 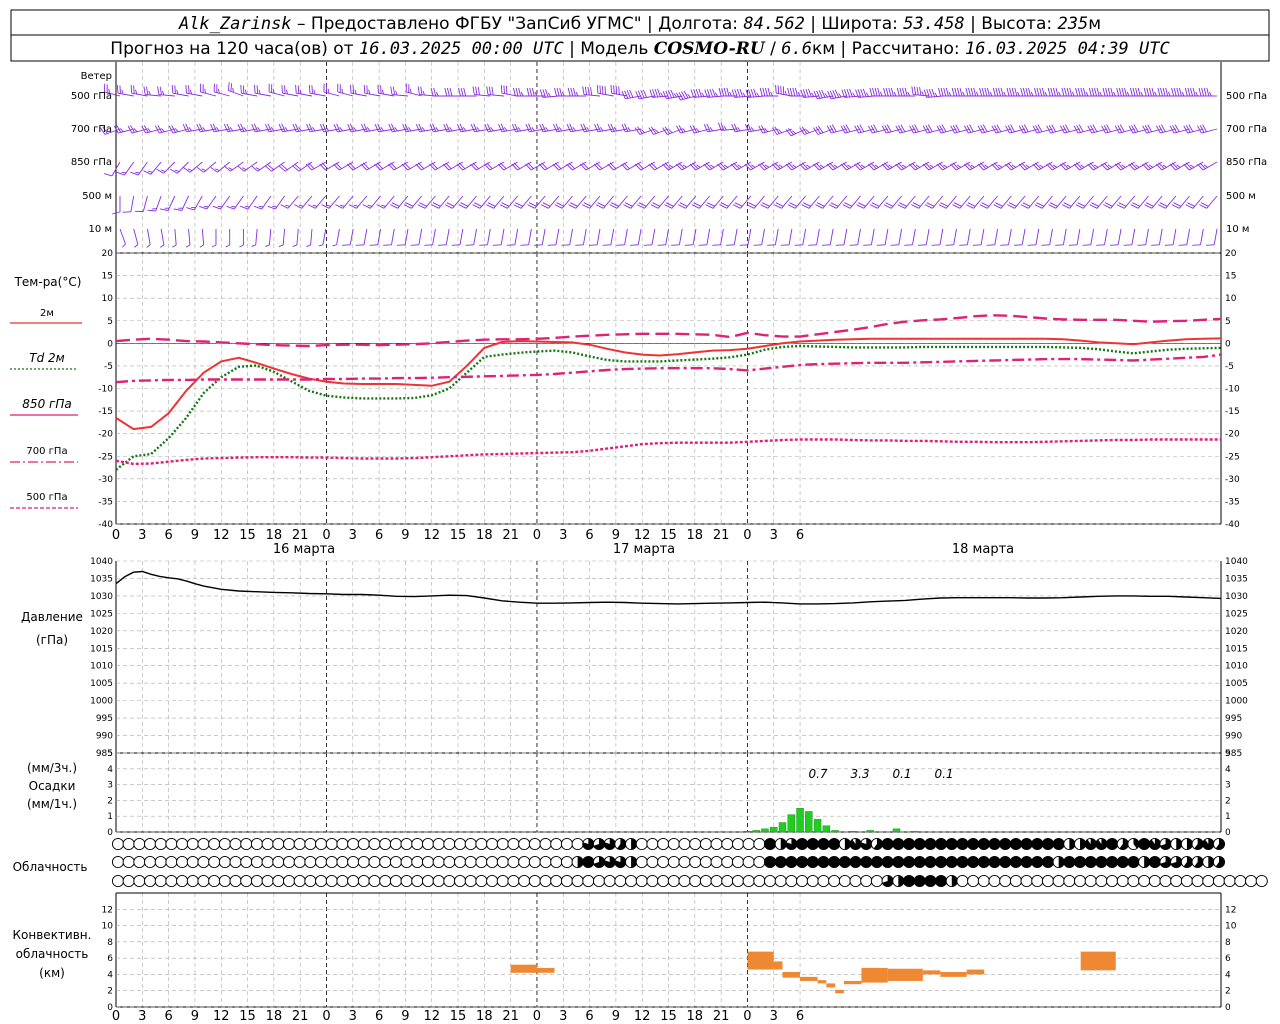 I want to click on temp-y-tick: 5, so click(x=1228, y=322).